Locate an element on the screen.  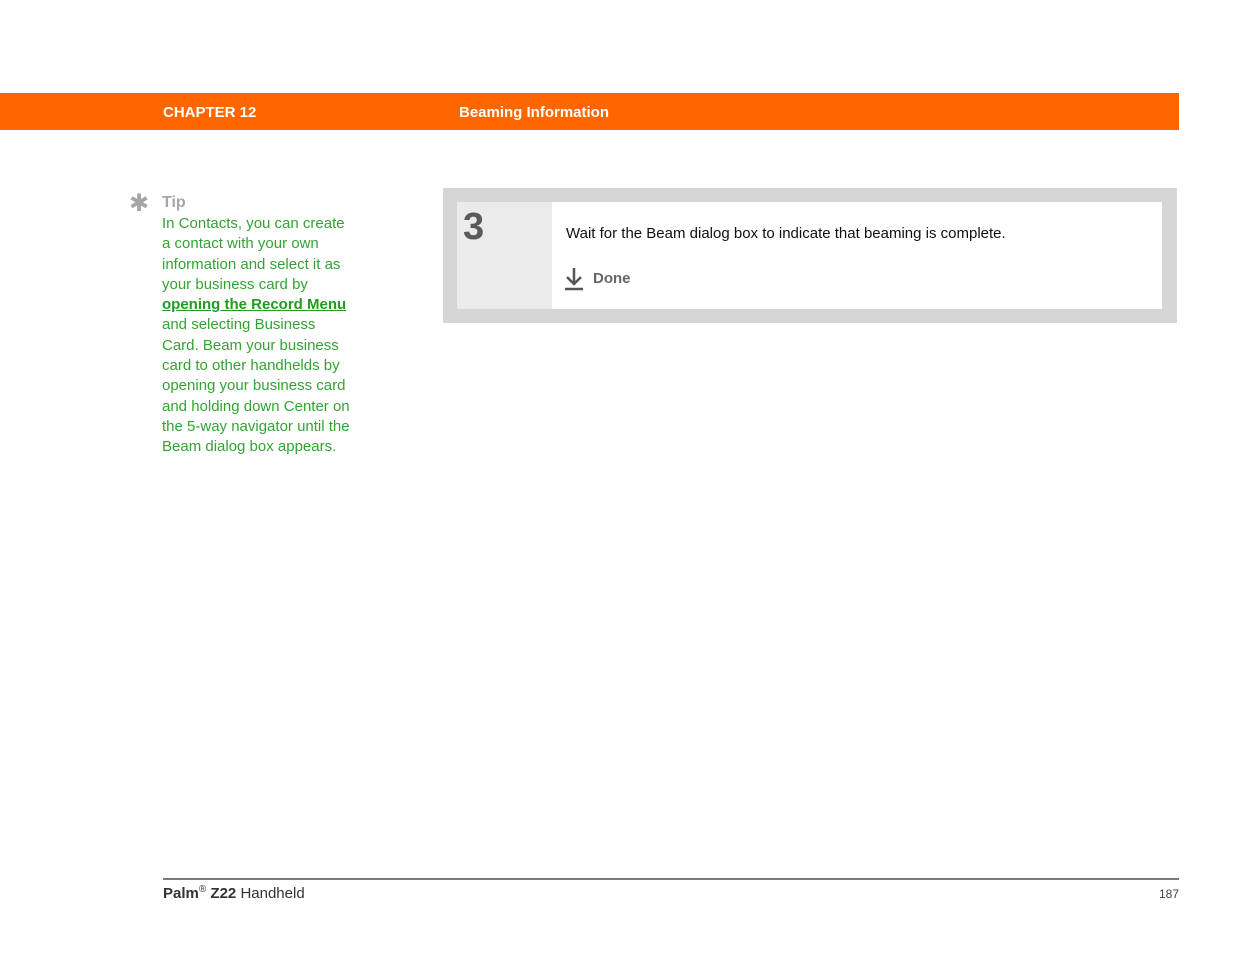
tip-heading: Tip is located at coordinates (174, 202).